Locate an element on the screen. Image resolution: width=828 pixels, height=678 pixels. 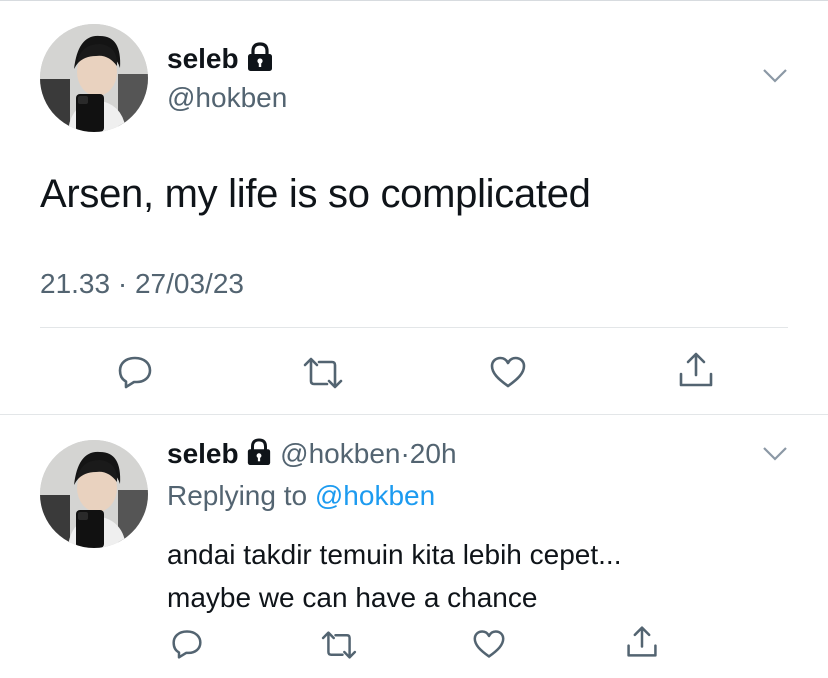
section-divider is located at coordinates (414, 414).